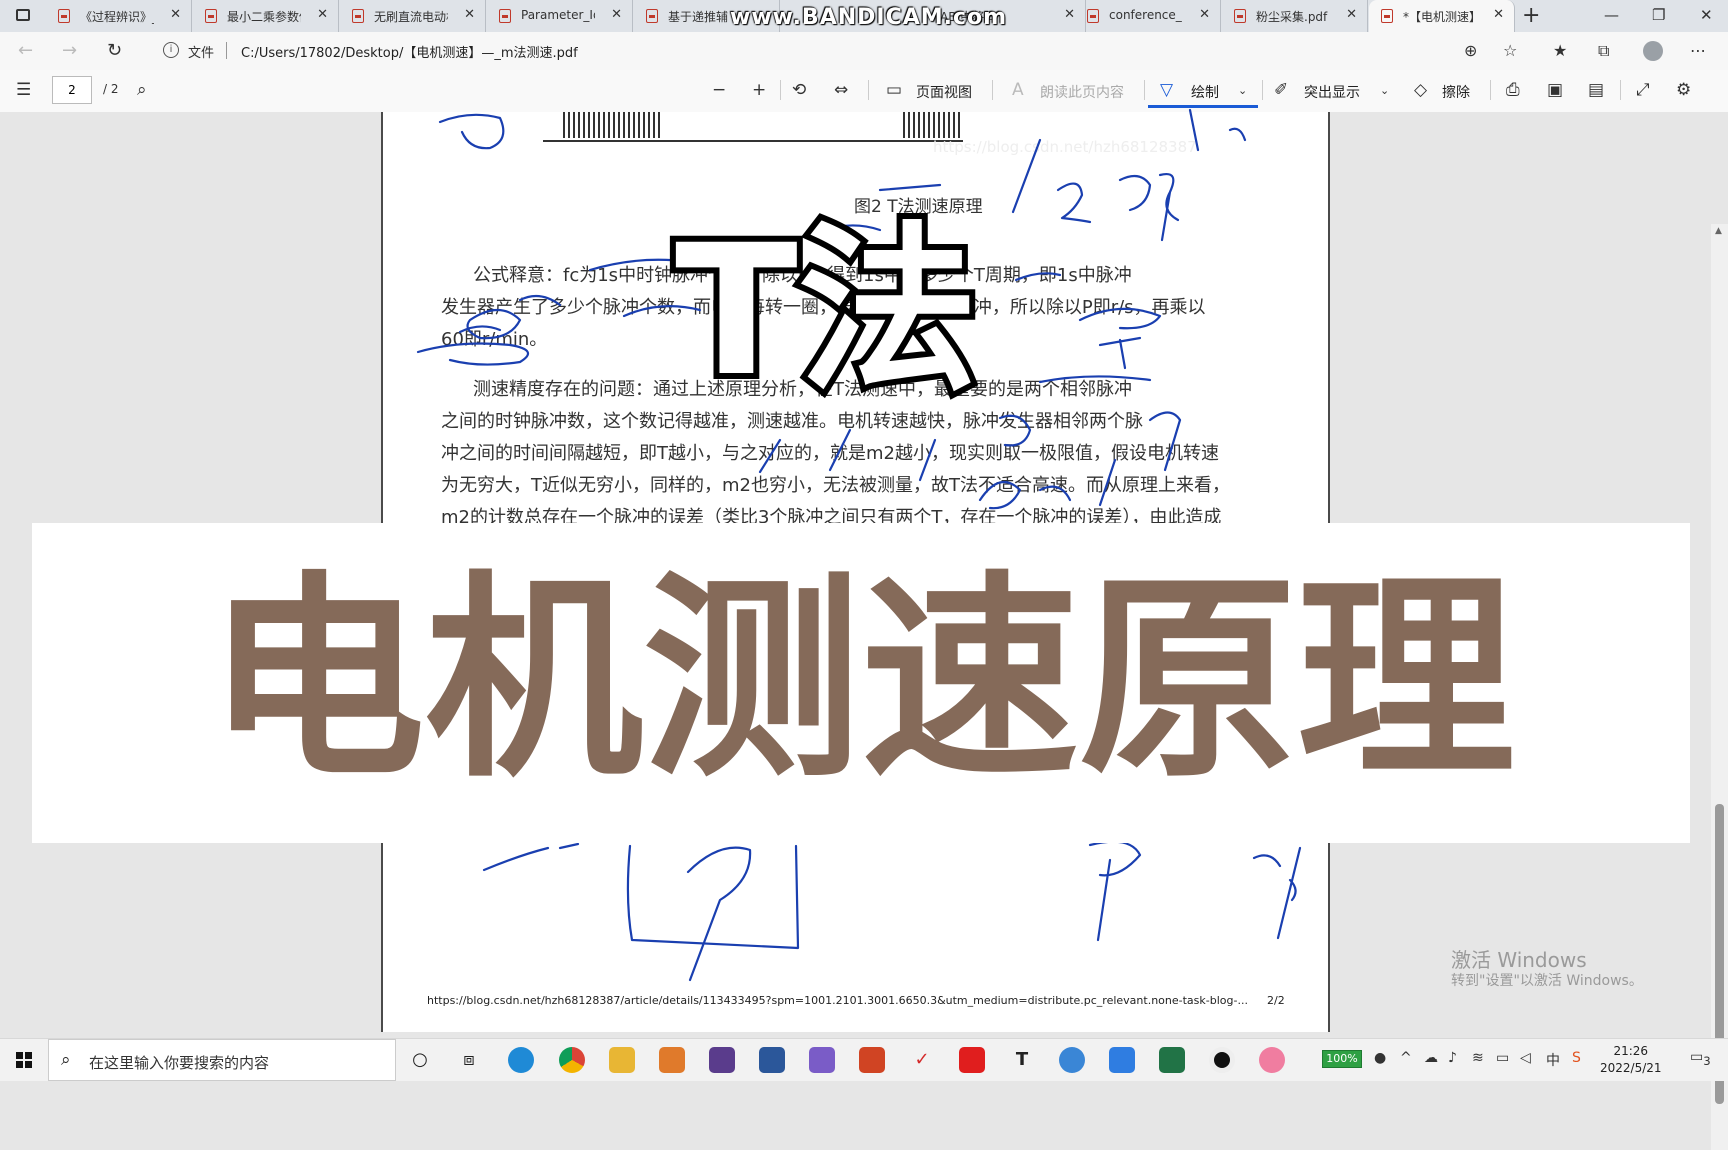 Image resolution: width=1728 pixels, height=1150 pixels. What do you see at coordinates (922, 1060) in the screenshot?
I see `check-app-icon: ✓` at bounding box center [922, 1060].